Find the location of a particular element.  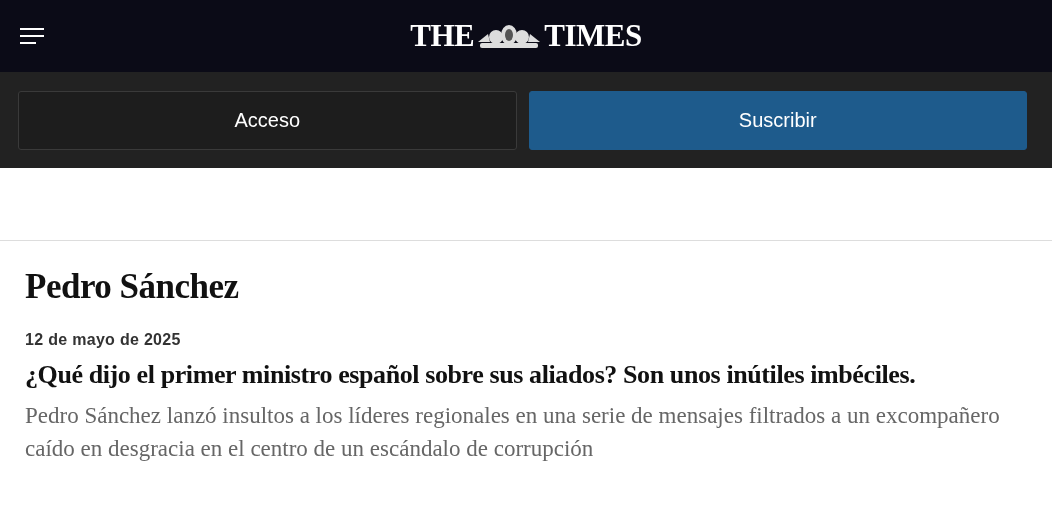

topic-title: Pedro Sánchez is located at coordinates (132, 287).